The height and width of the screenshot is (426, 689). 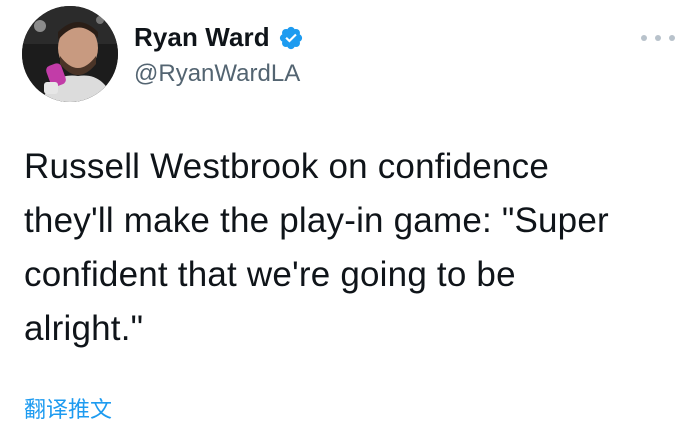 What do you see at coordinates (217, 74) in the screenshot?
I see `author-handle: @RyanWardLA` at bounding box center [217, 74].